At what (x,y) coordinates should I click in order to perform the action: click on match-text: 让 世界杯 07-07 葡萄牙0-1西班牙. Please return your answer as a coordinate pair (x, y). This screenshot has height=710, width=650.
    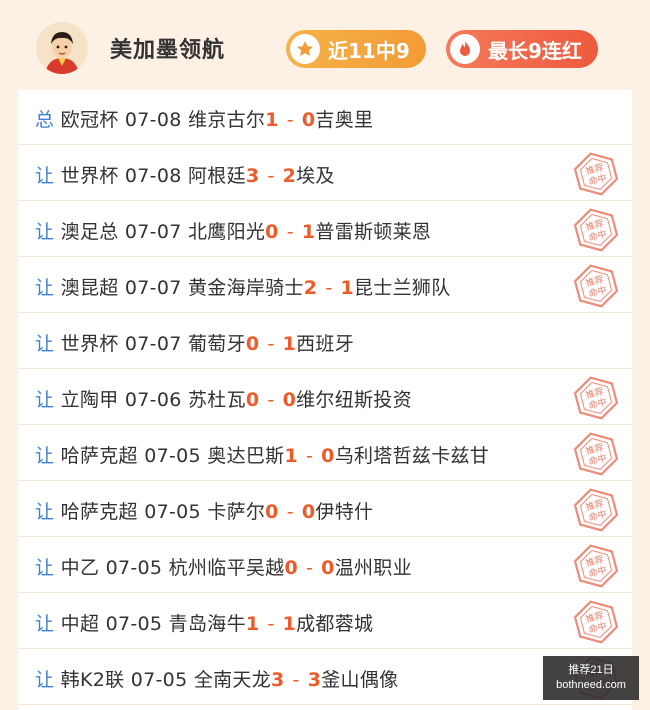
    Looking at the image, I should click on (194, 342).